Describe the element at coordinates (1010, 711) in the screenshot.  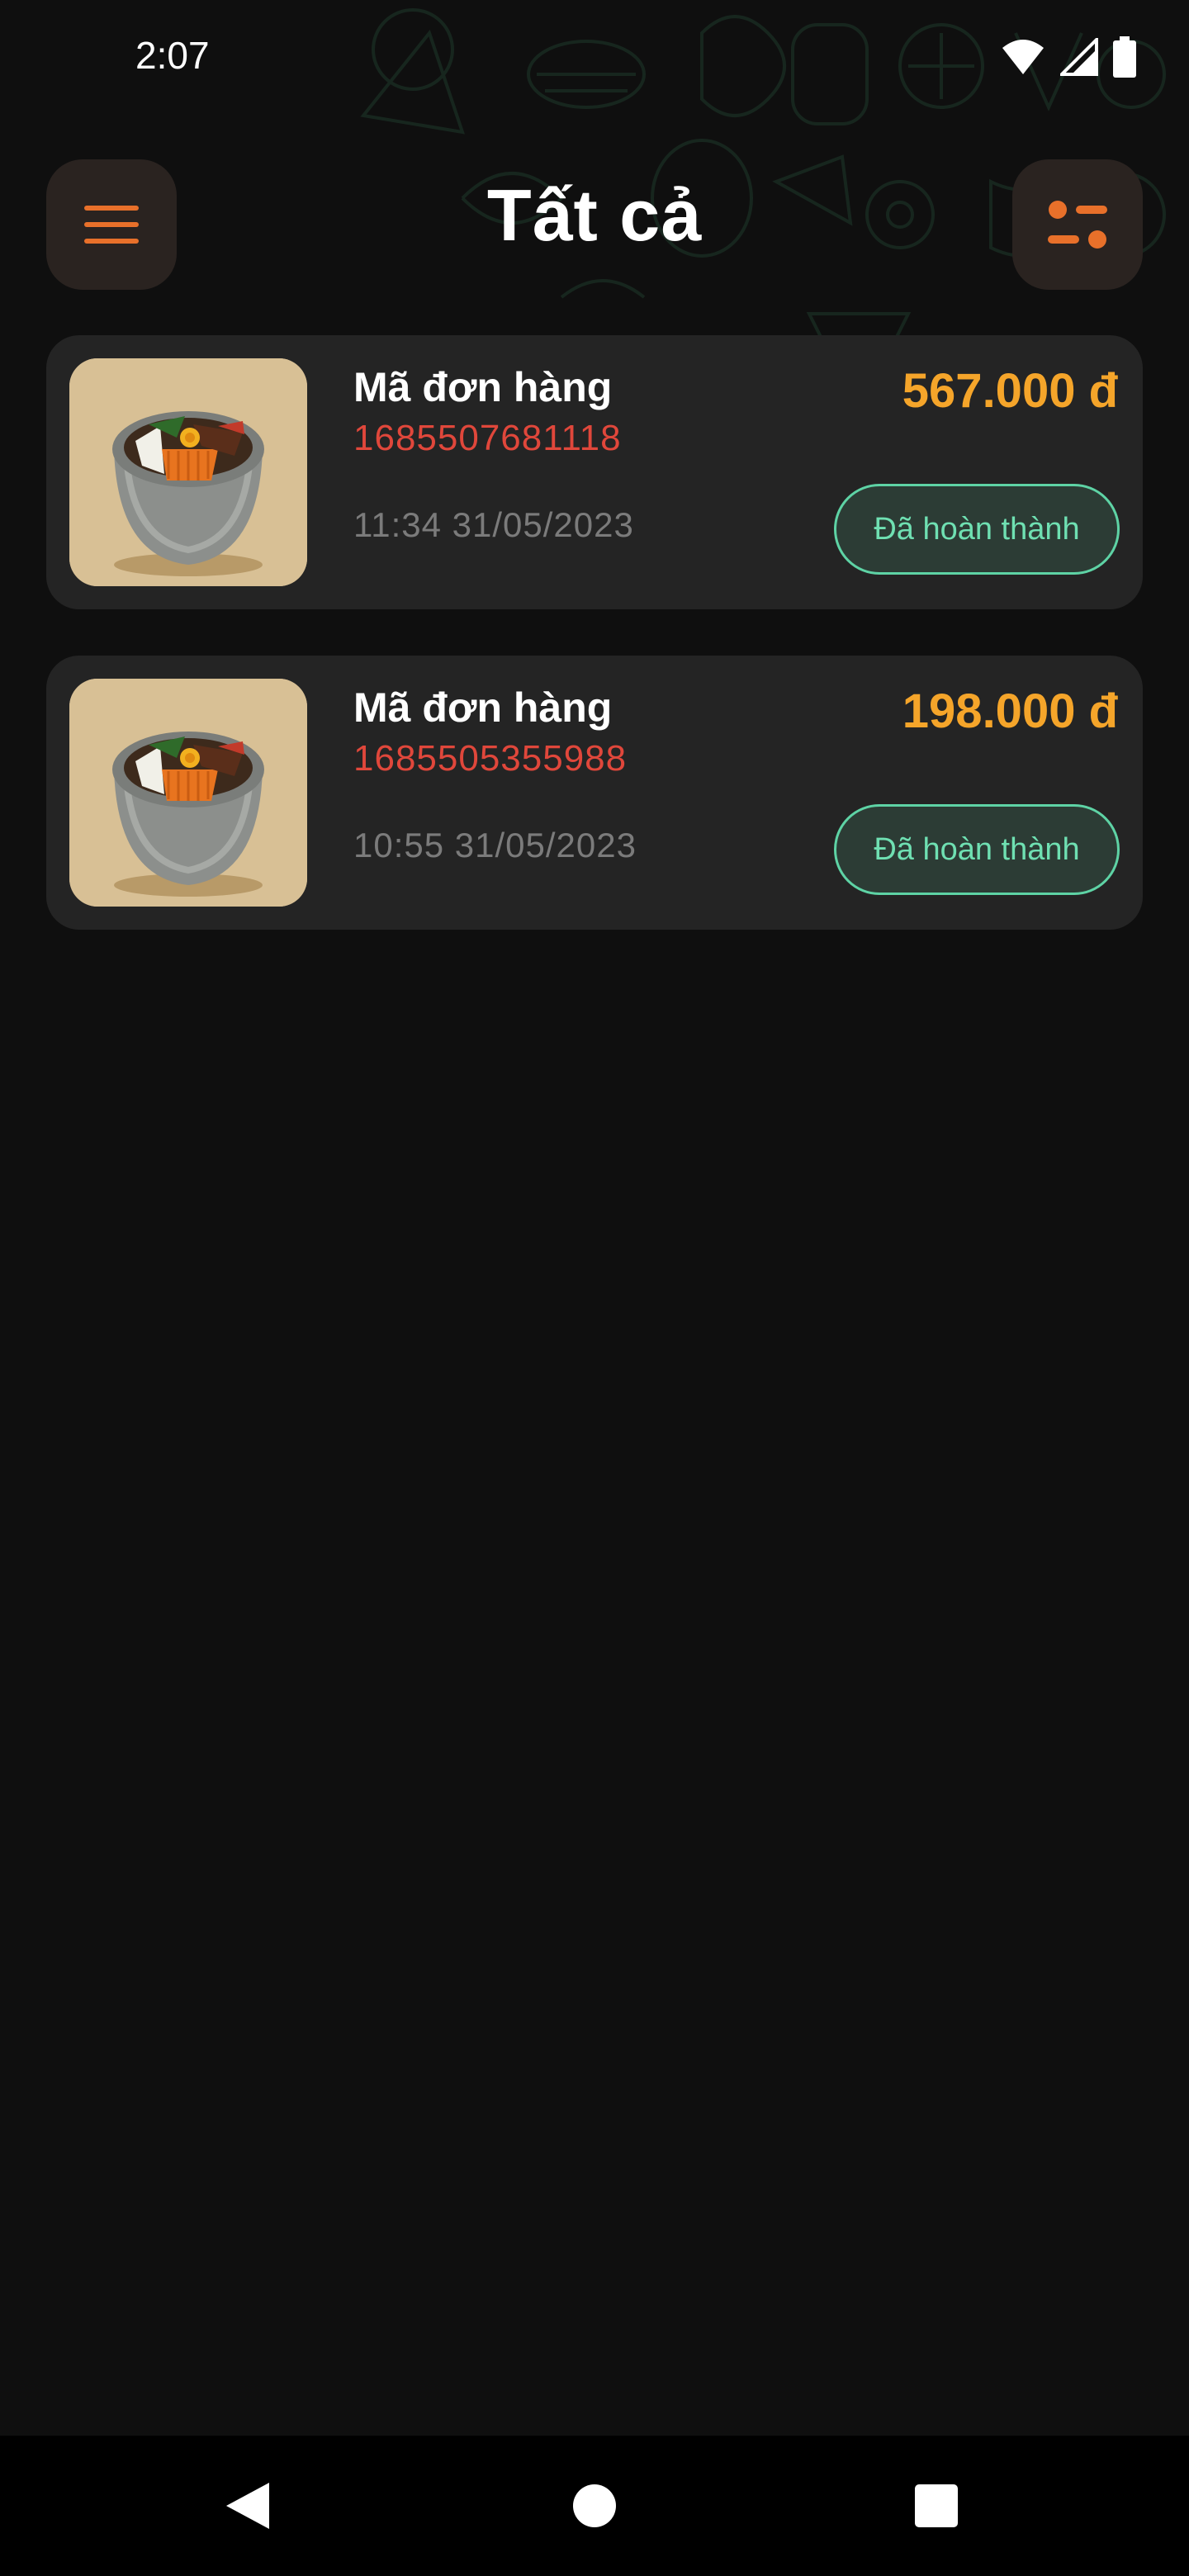
I see `order-price: 198.000 đ` at that location.